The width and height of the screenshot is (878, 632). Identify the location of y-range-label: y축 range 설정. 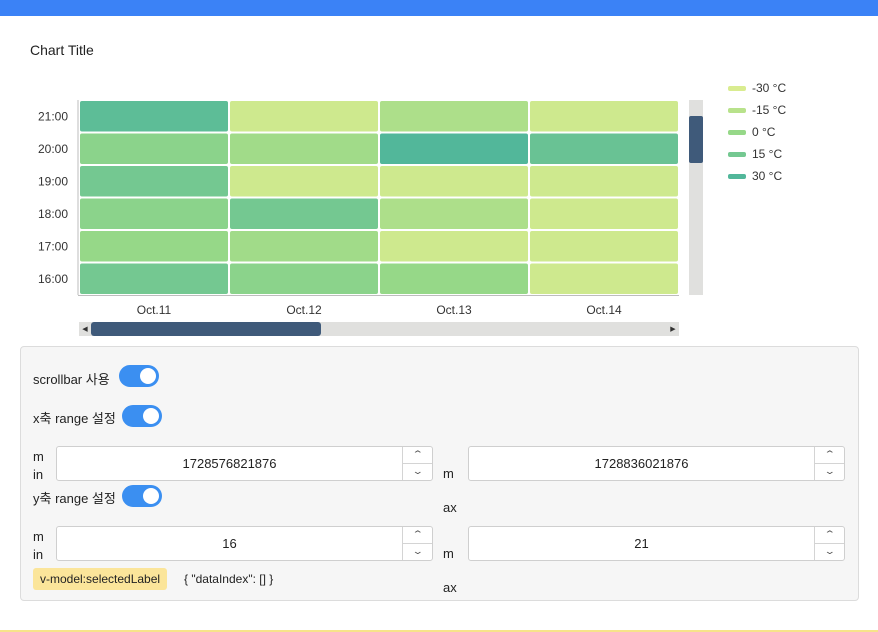
(74, 498).